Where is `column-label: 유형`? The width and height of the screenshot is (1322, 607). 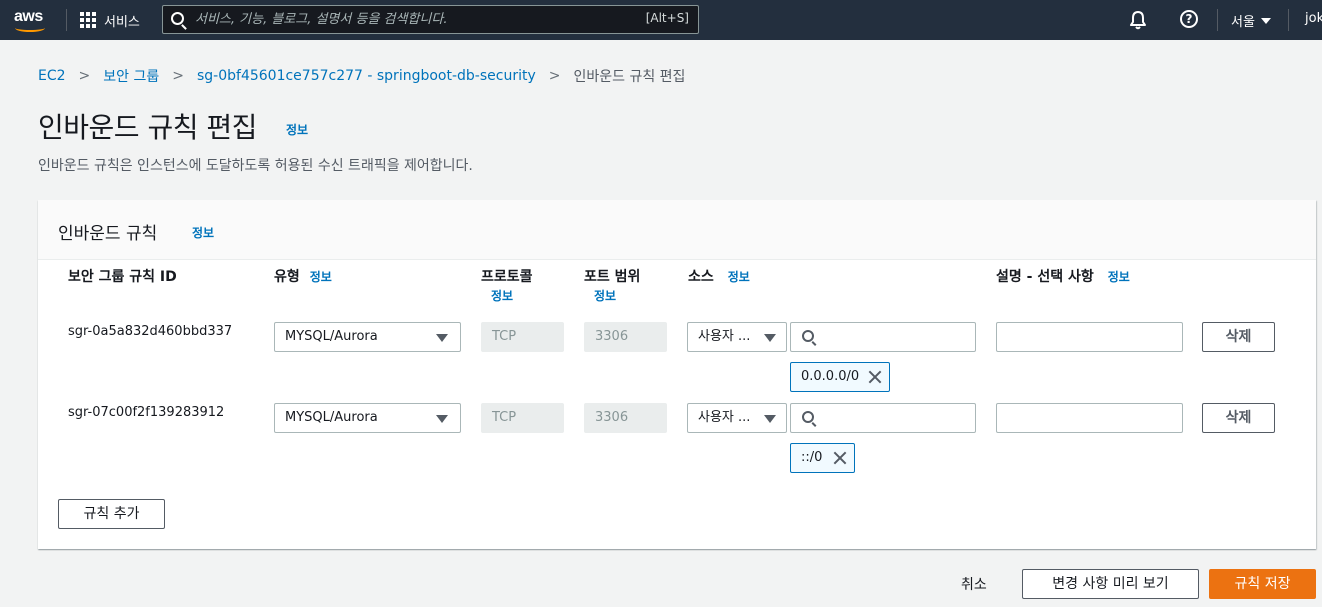 column-label: 유형 is located at coordinates (287, 277).